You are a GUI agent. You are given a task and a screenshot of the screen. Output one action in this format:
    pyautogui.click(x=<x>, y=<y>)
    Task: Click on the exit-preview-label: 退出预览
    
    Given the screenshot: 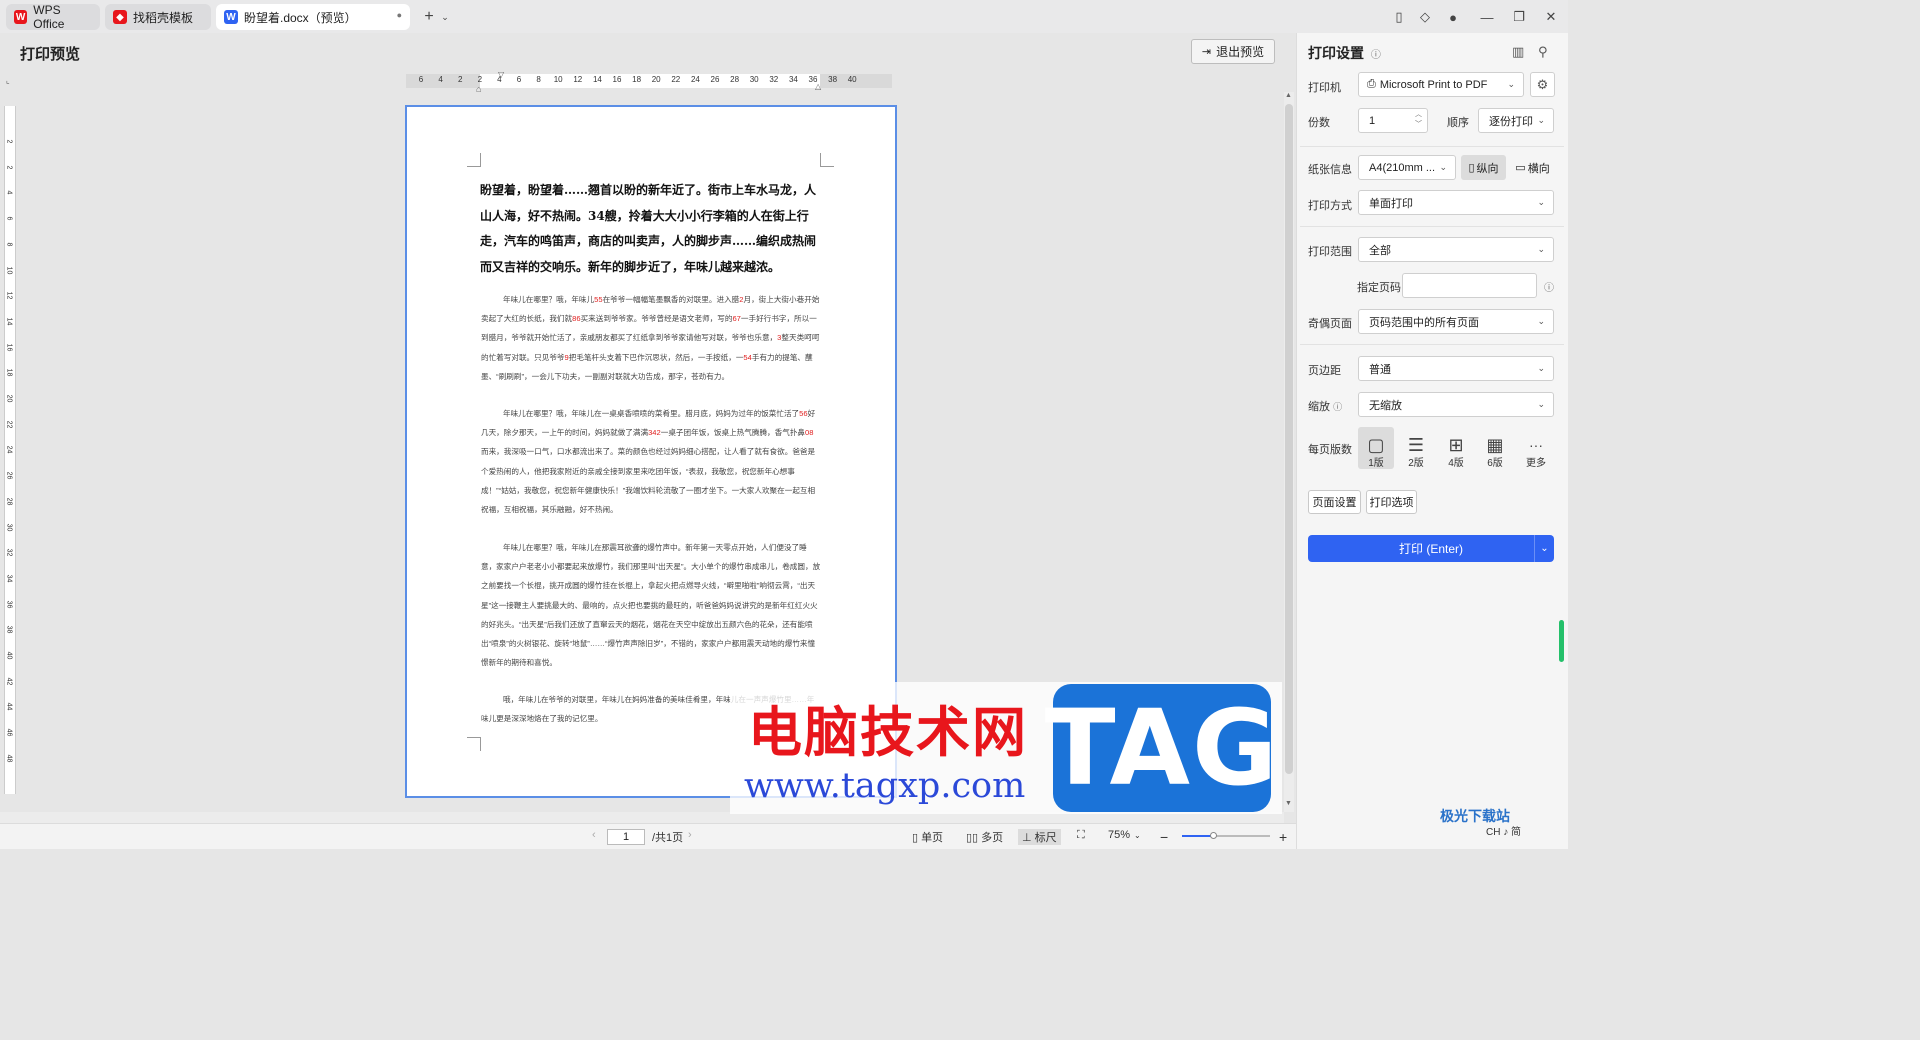 What is the action you would take?
    pyautogui.click(x=1240, y=52)
    